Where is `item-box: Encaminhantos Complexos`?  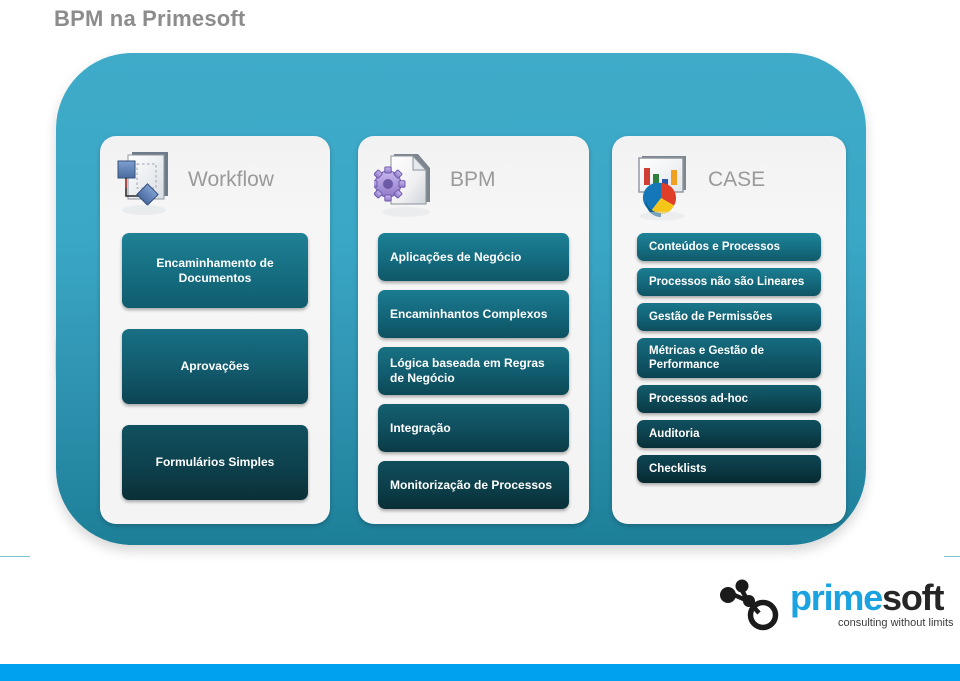
item-box: Encaminhantos Complexos is located at coordinates (473, 314).